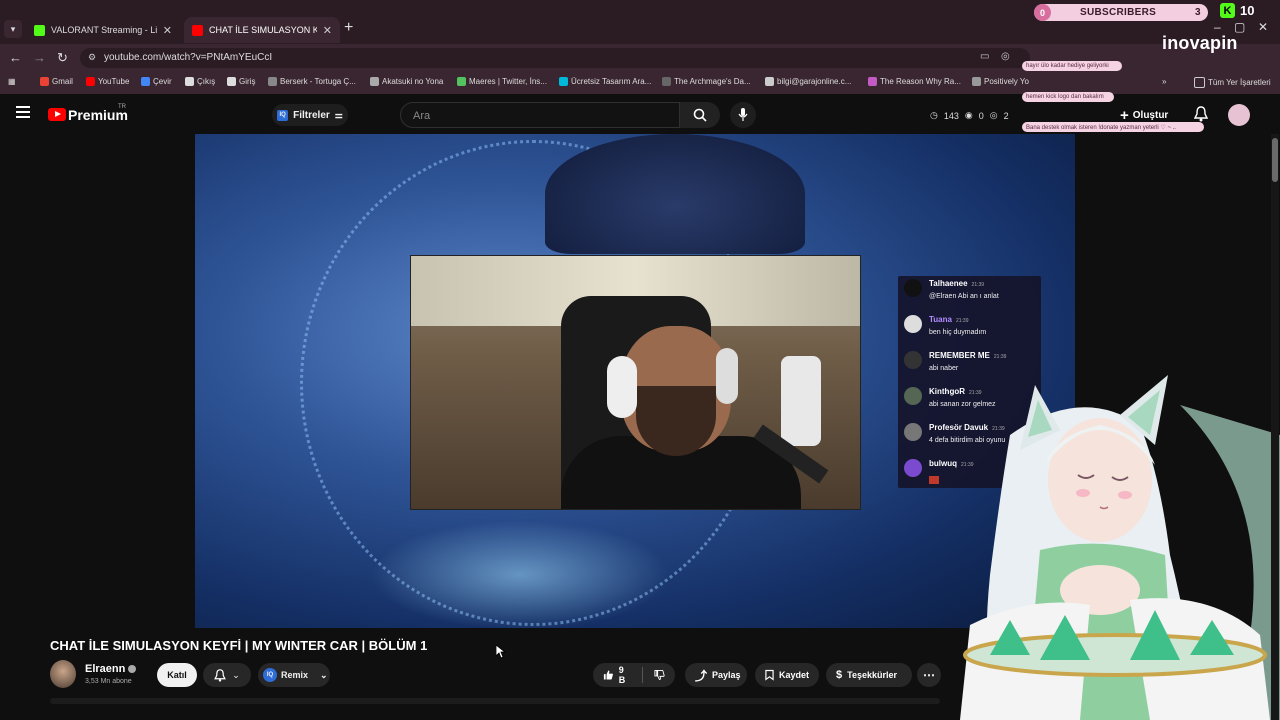 Image resolution: width=1280 pixels, height=720 pixels. Describe the element at coordinates (23, 113) in the screenshot. I see `menu-icon` at that location.